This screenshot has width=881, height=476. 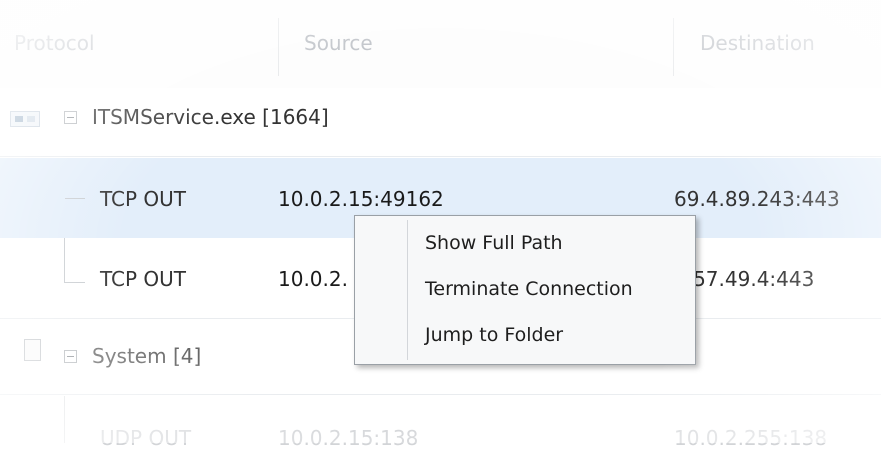 I want to click on source-cell: 10.0.2., so click(x=313, y=279).